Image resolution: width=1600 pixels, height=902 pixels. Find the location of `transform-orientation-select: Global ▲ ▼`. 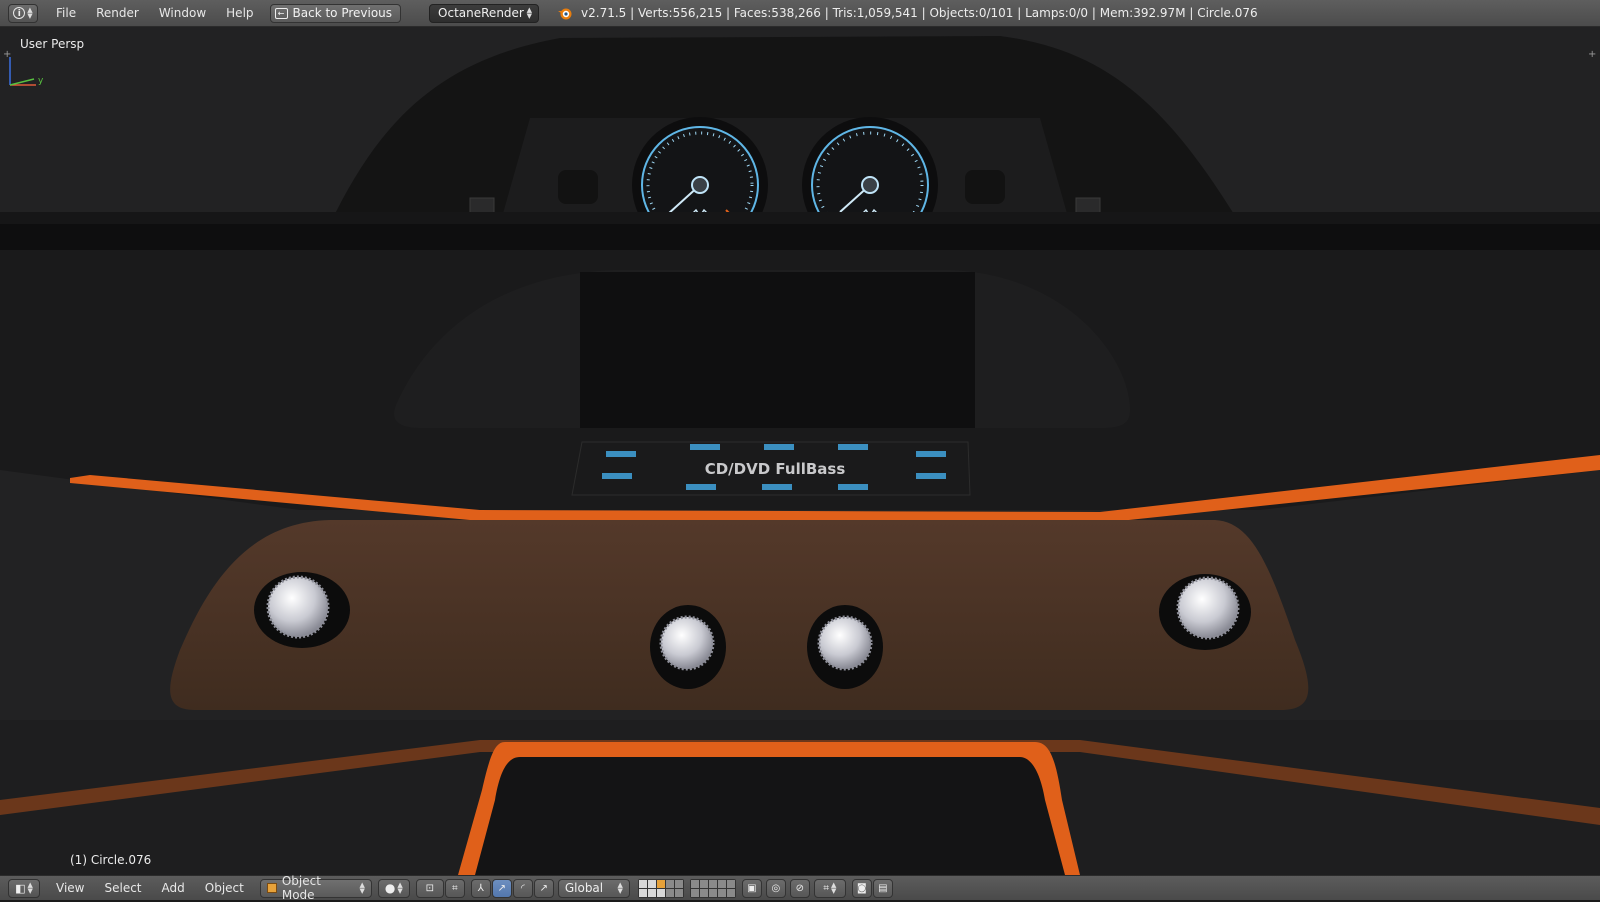

transform-orientation-select: Global ▲ ▼ is located at coordinates (593, 888).